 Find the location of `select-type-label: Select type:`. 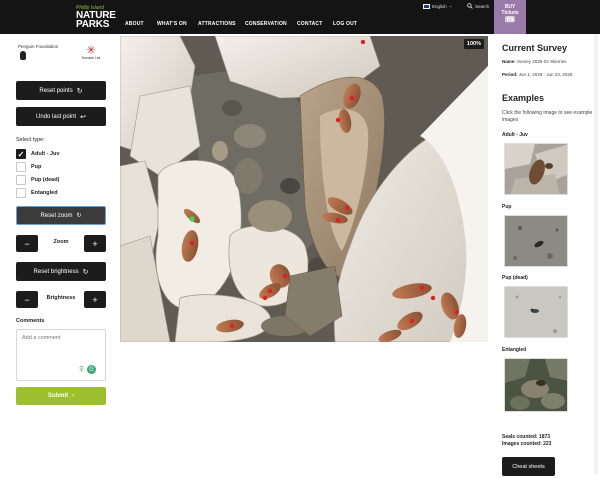

select-type-label: Select type: is located at coordinates (30, 140).